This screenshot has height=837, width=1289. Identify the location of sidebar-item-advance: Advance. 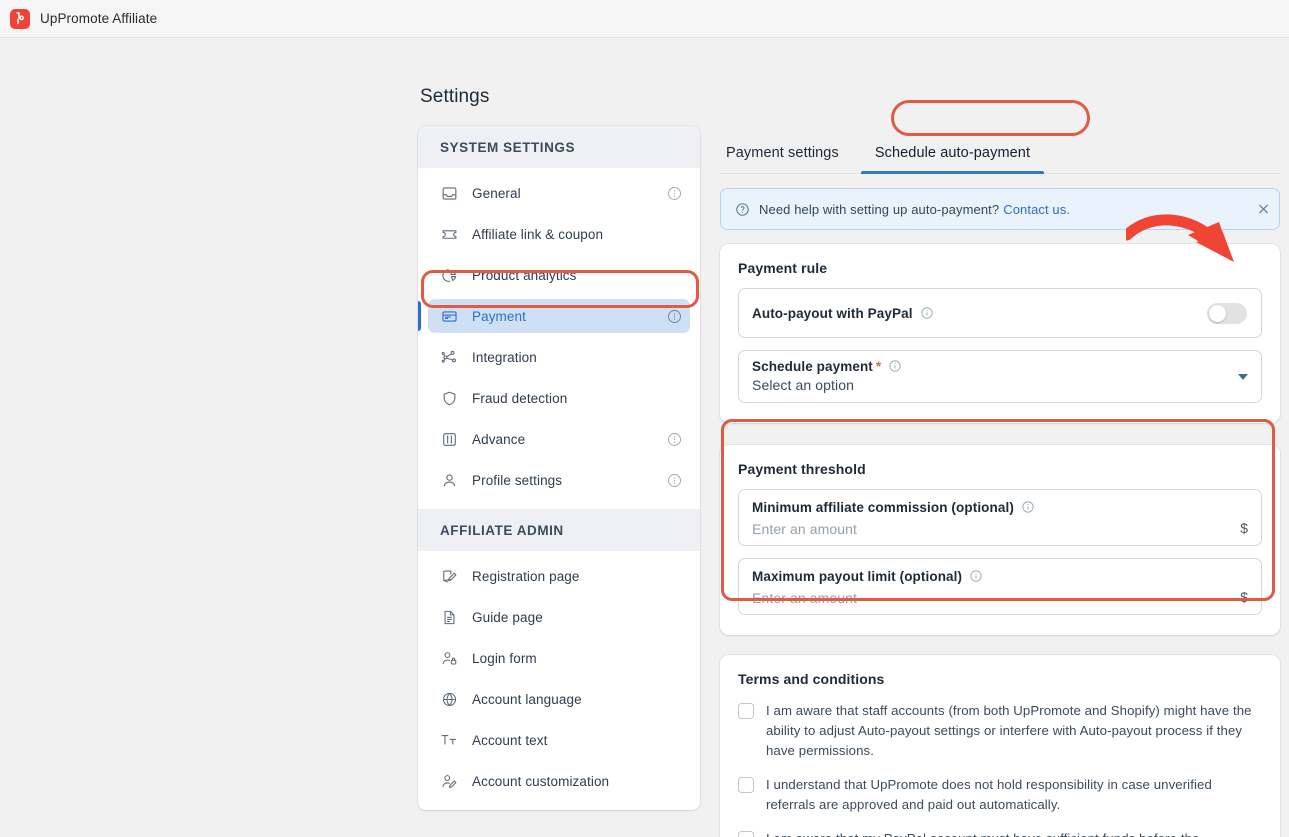
(559, 439).